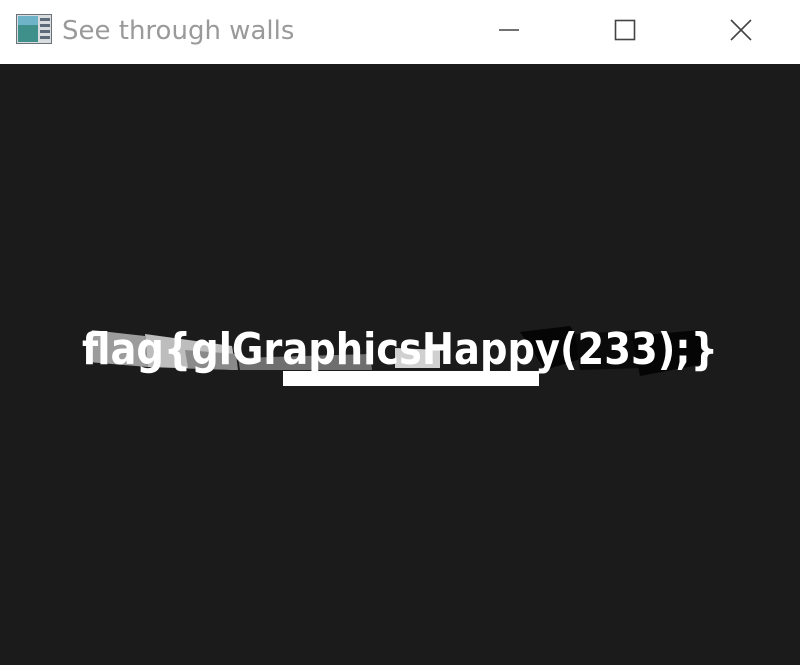 Image resolution: width=800 pixels, height=665 pixels. I want to click on title-bar: See through walls, so click(400, 32).